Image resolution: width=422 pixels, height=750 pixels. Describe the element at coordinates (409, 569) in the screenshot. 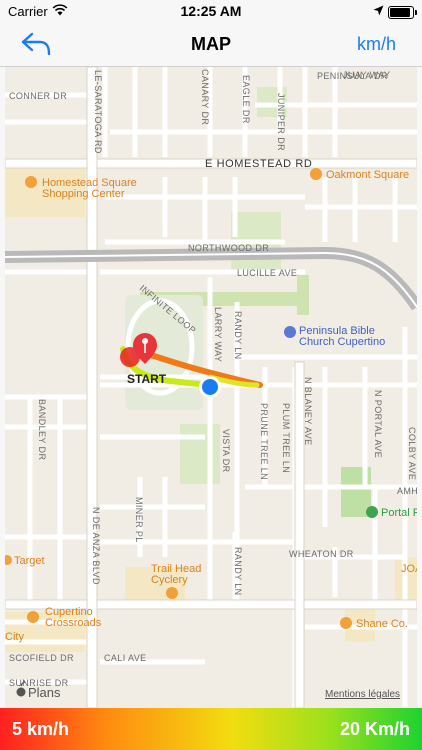

I see `poi-label: JOA` at that location.